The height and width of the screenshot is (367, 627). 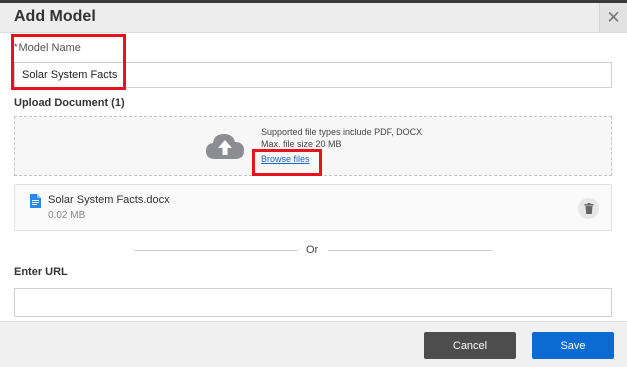 What do you see at coordinates (55, 16) in the screenshot?
I see `dialog-title: Add Model` at bounding box center [55, 16].